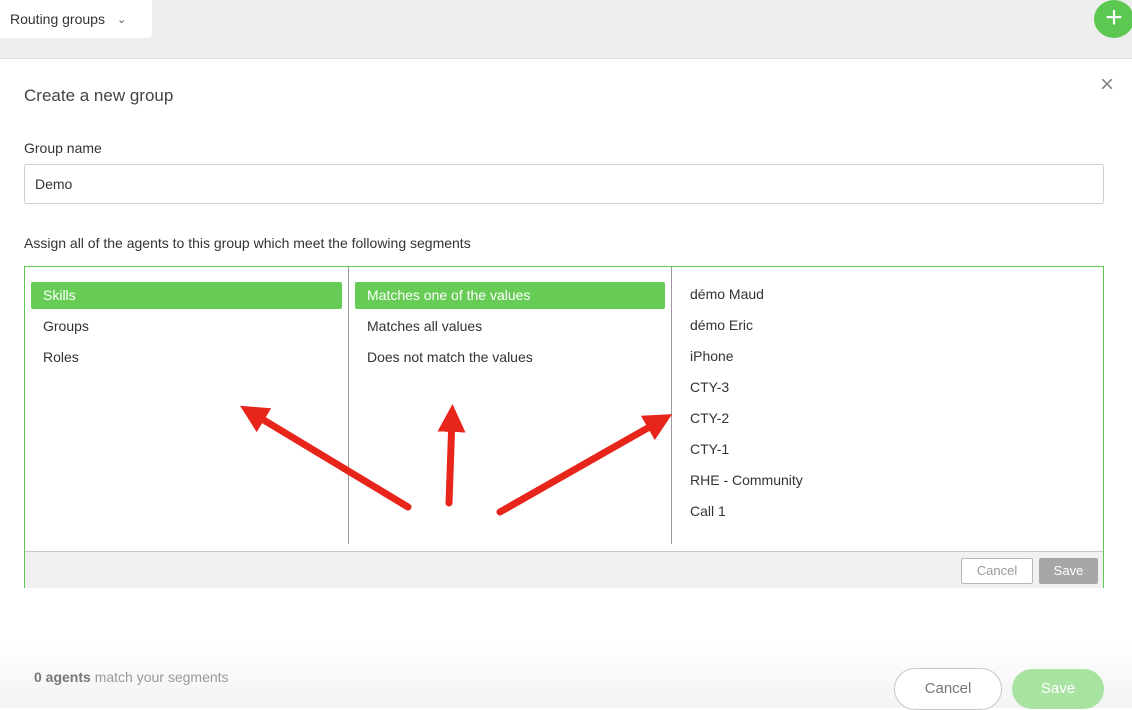 Image resolution: width=1132 pixels, height=710 pixels. What do you see at coordinates (746, 511) in the screenshot?
I see `value-item: Call 1` at bounding box center [746, 511].